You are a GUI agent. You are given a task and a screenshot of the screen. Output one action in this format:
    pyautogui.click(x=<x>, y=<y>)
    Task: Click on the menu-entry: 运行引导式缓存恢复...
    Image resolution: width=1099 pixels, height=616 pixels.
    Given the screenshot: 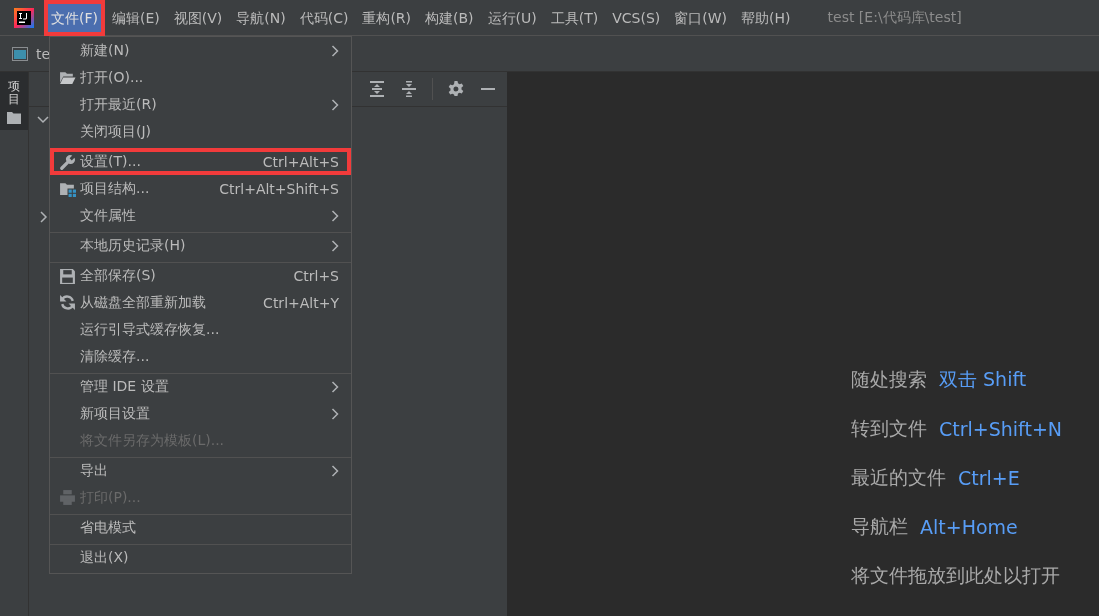 What is the action you would take?
    pyautogui.click(x=200, y=329)
    